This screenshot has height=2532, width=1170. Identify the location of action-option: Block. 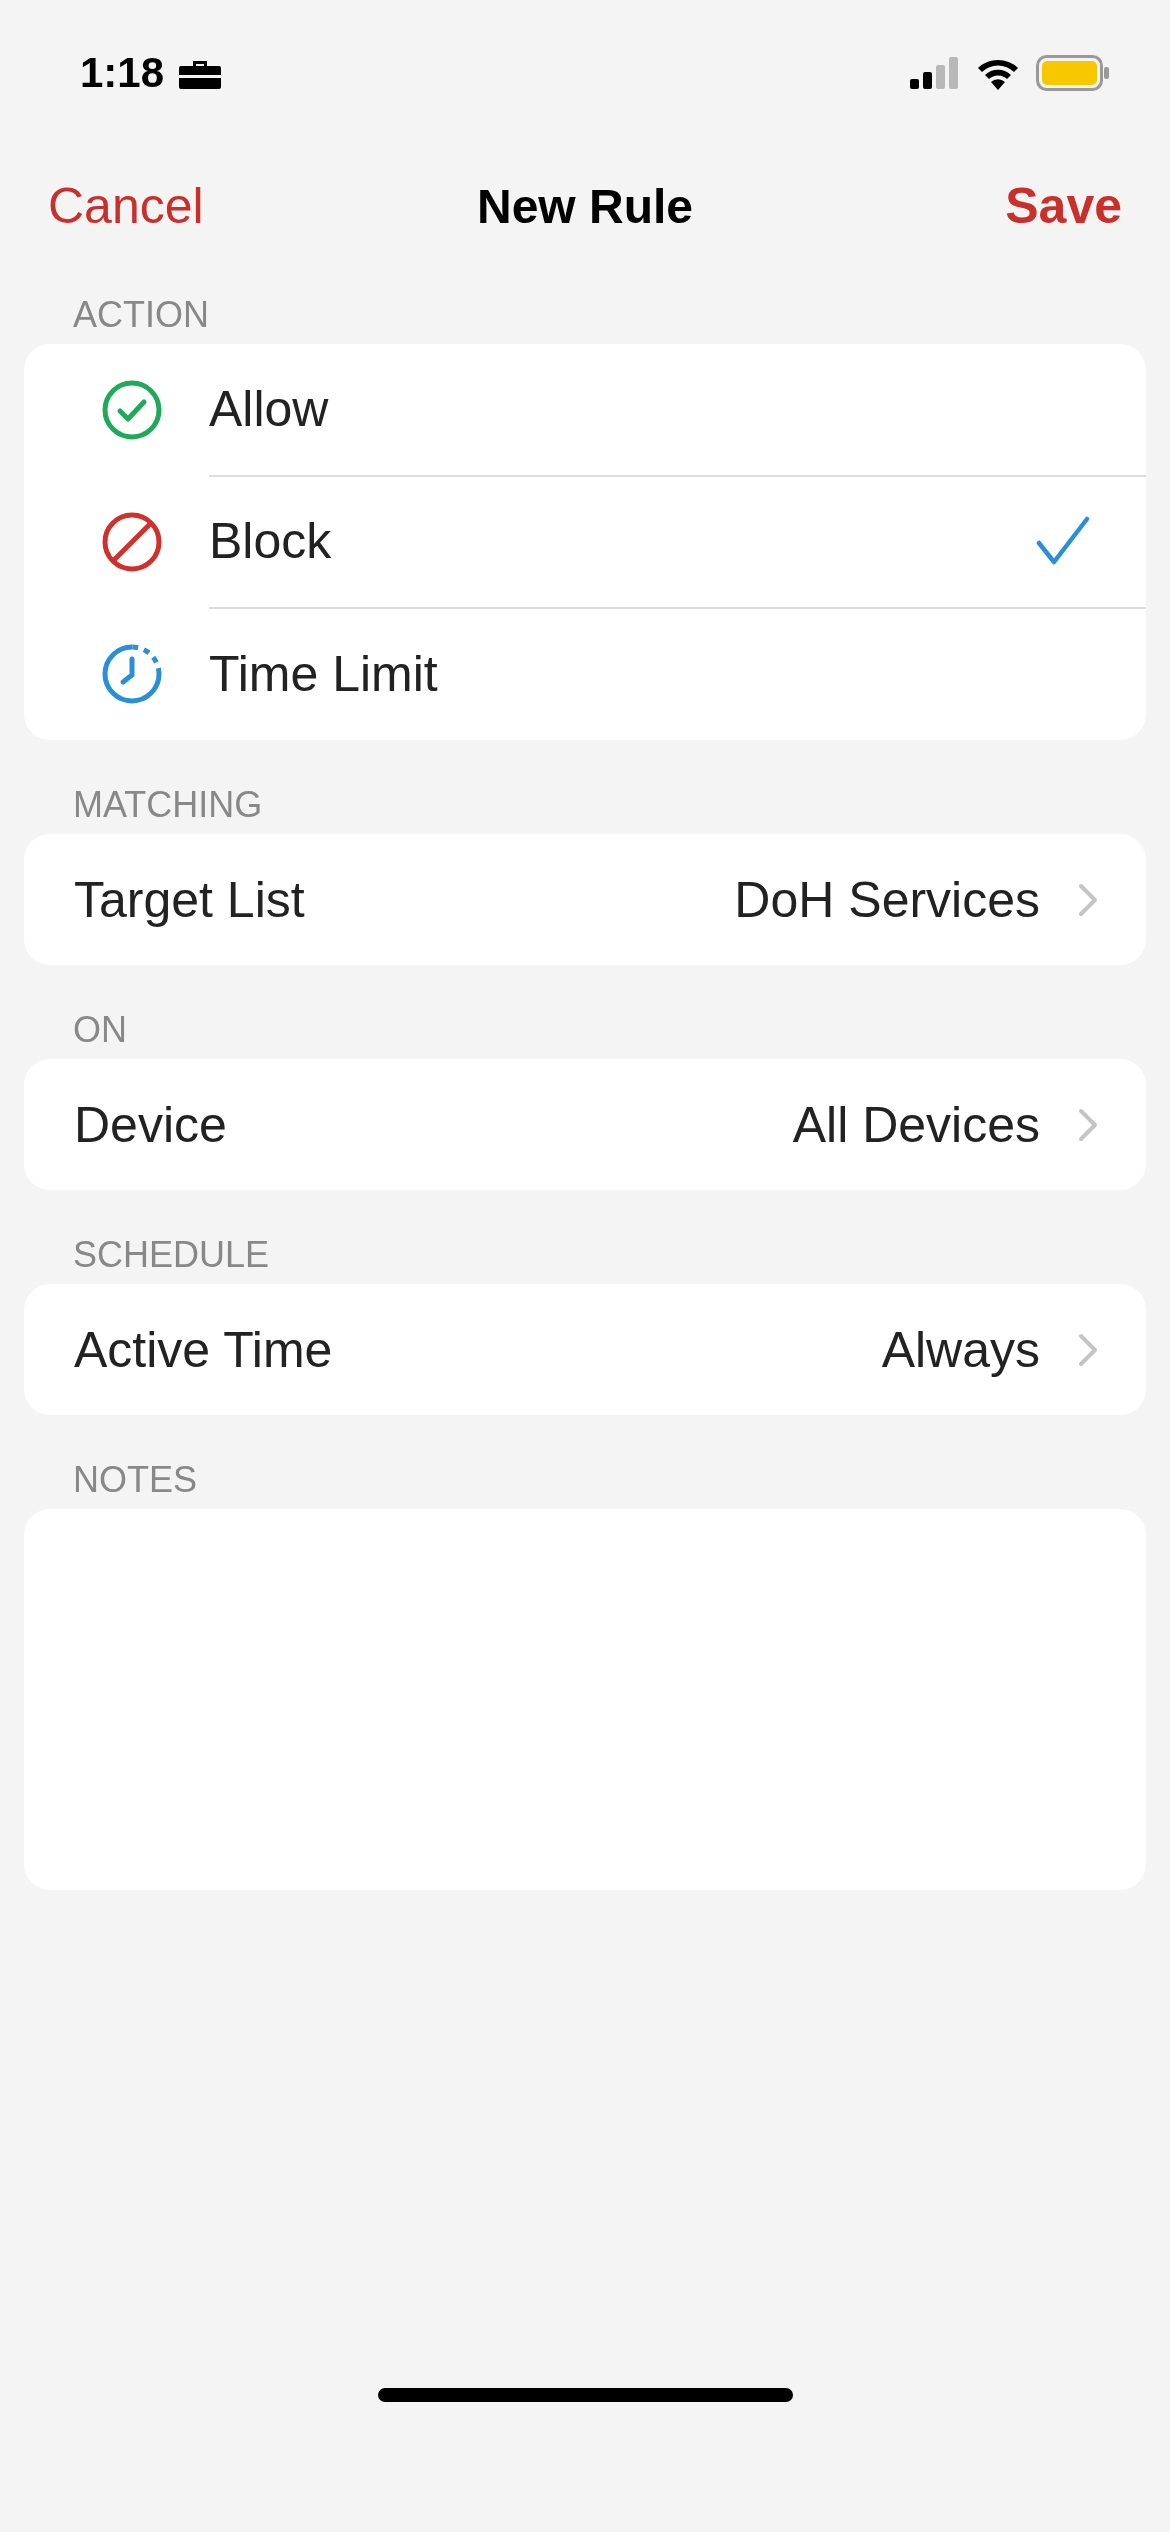
(585, 542).